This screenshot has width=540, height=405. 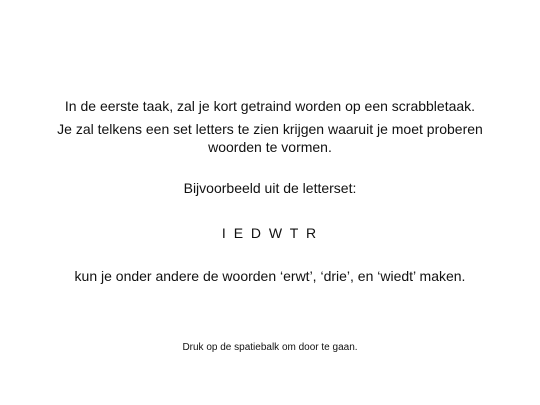 I want to click on letter-set: I E D W T R, so click(x=270, y=233).